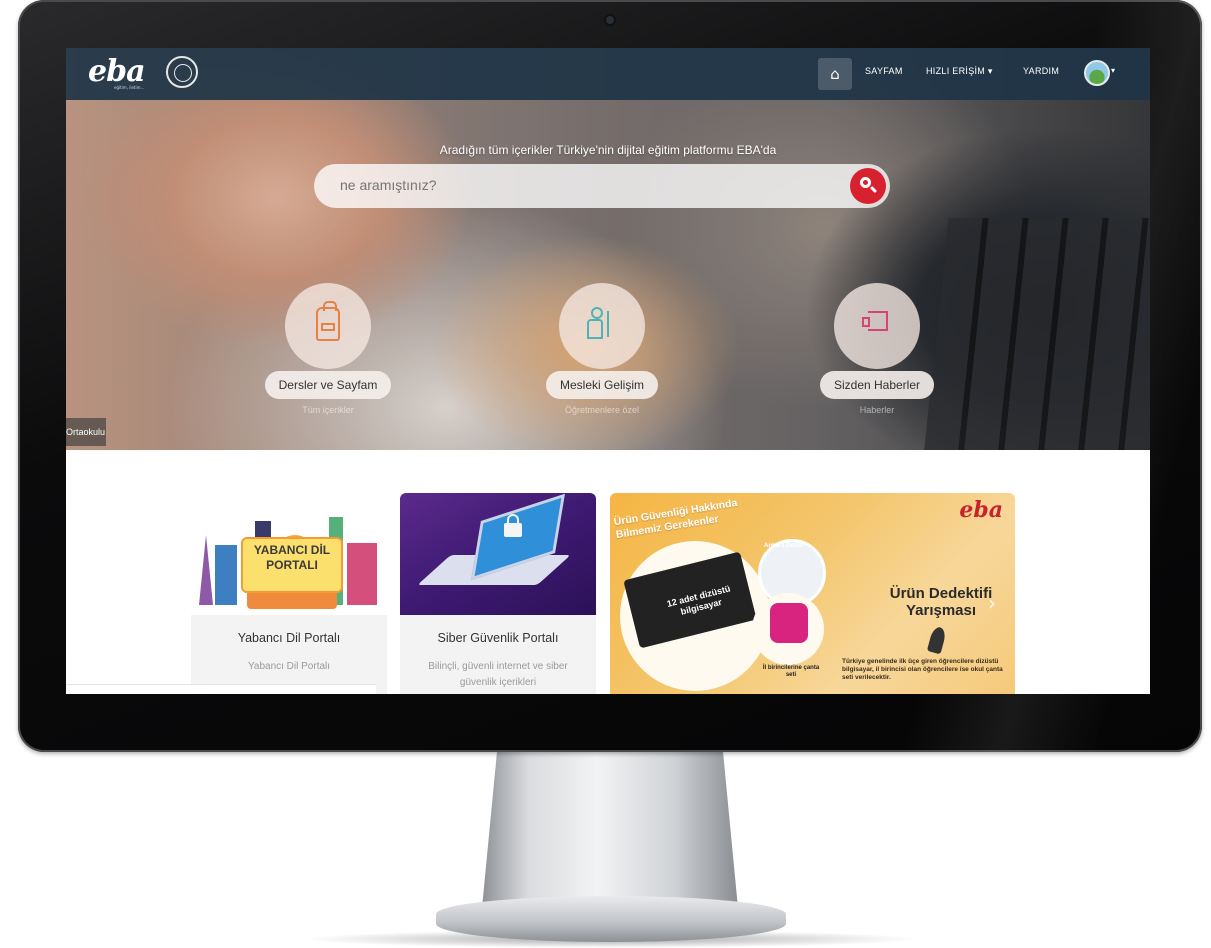 The height and width of the screenshot is (948, 1211). Describe the element at coordinates (784, 546) in the screenshot. I see `city-caption: Ankara Gezisi` at that location.